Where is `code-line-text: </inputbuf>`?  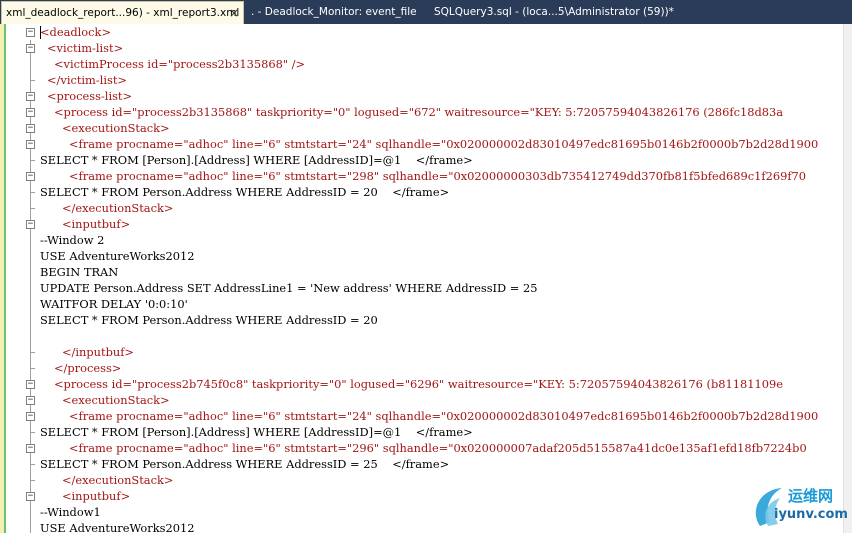
code-line-text: </inputbuf> is located at coordinates (98, 352).